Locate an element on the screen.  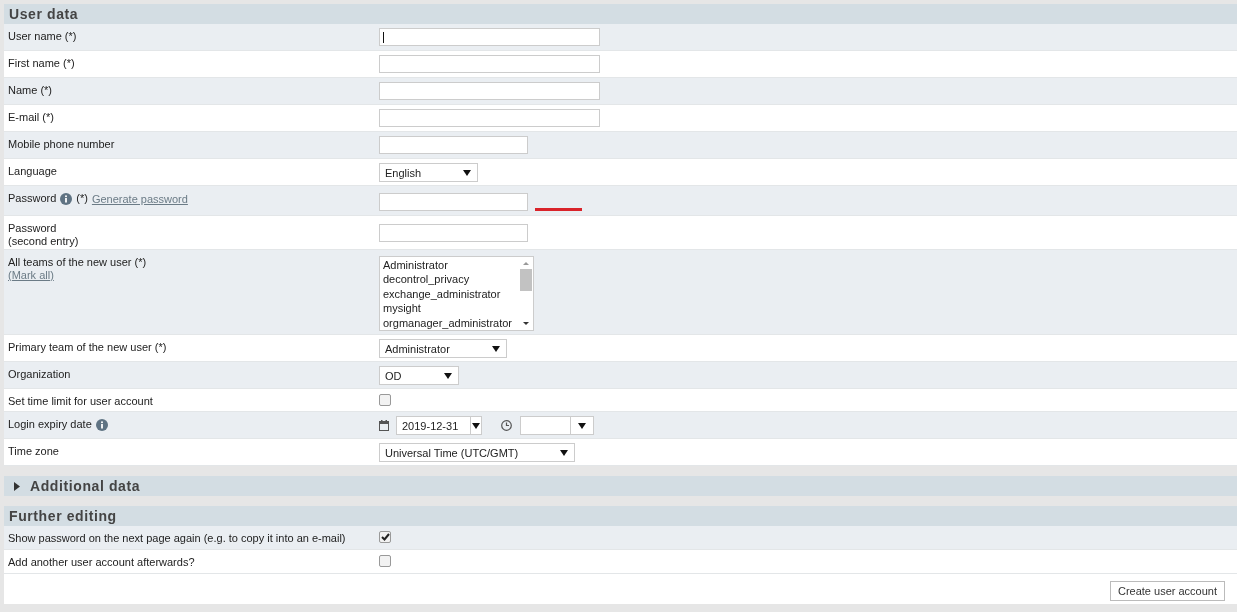
field-label: All teams of the new user (*) is located at coordinates (77, 262).